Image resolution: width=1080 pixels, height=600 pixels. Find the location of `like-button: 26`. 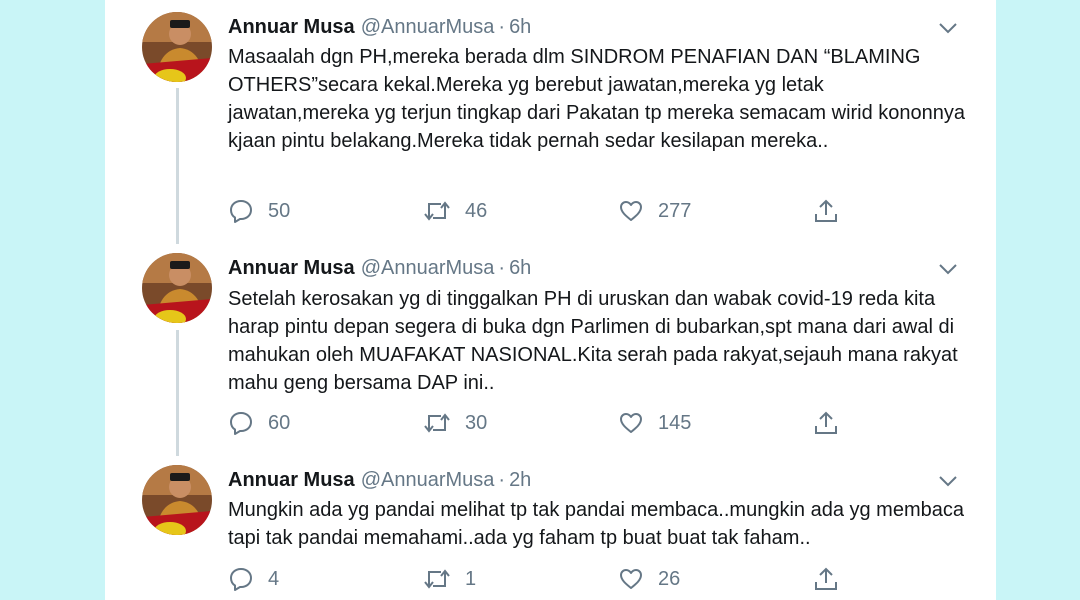

like-button: 26 is located at coordinates (649, 579).